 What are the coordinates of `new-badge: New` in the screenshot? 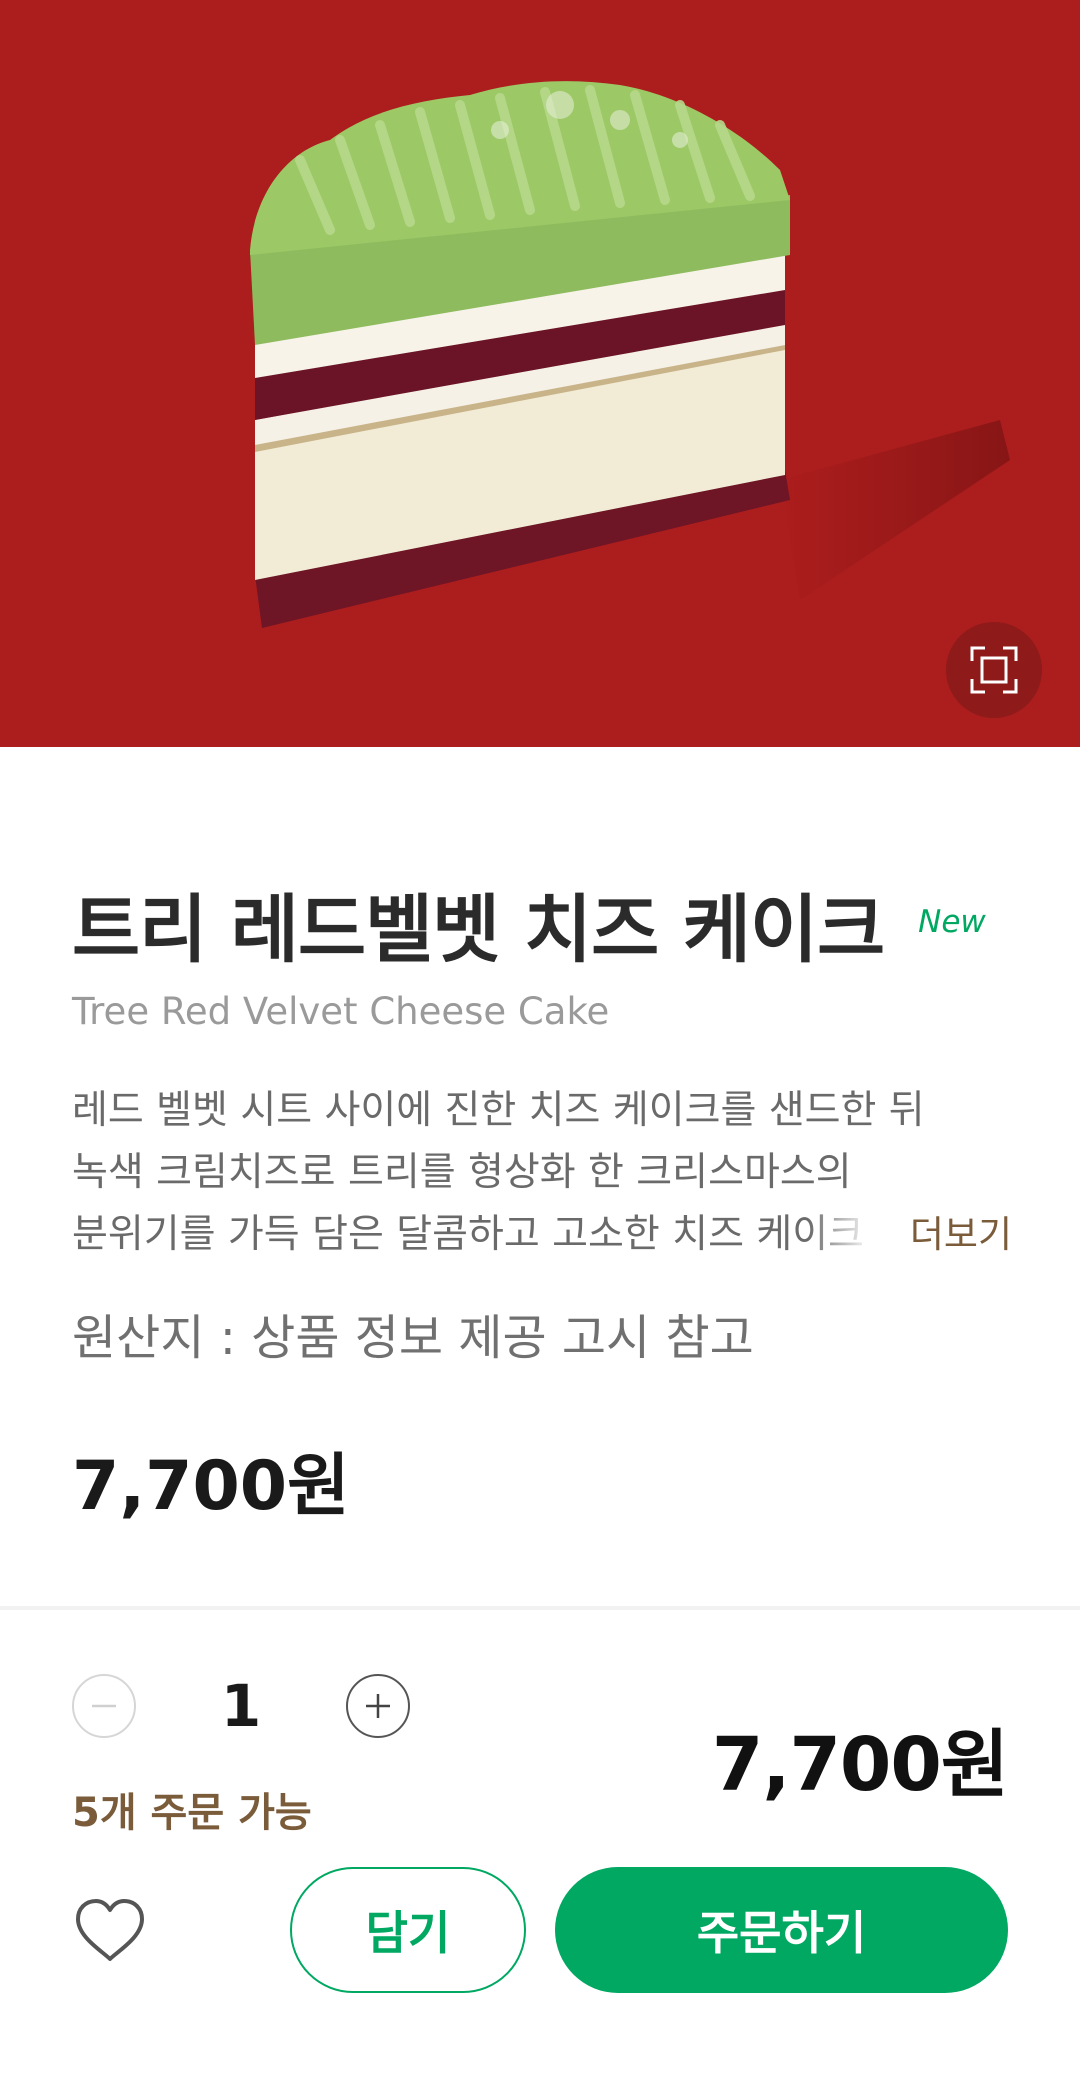 It's located at (952, 922).